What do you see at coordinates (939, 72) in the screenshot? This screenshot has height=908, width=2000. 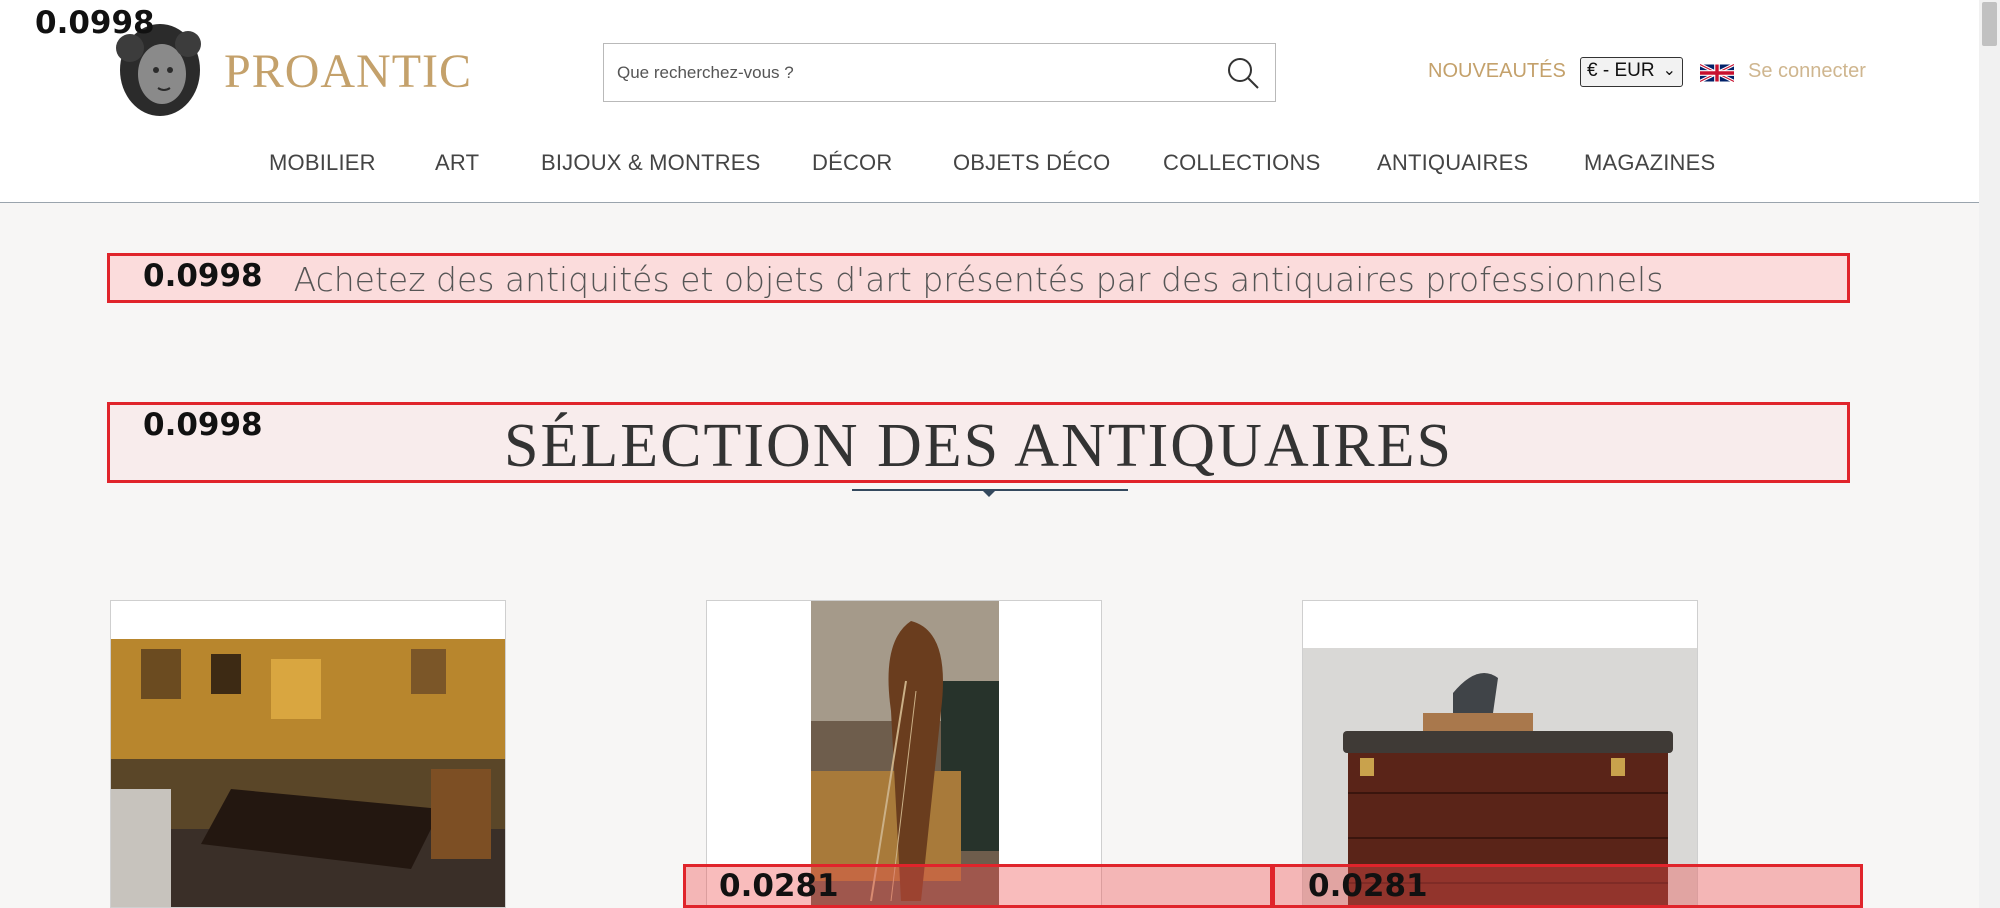 I see `search-box: Que recherchez-vous ?` at bounding box center [939, 72].